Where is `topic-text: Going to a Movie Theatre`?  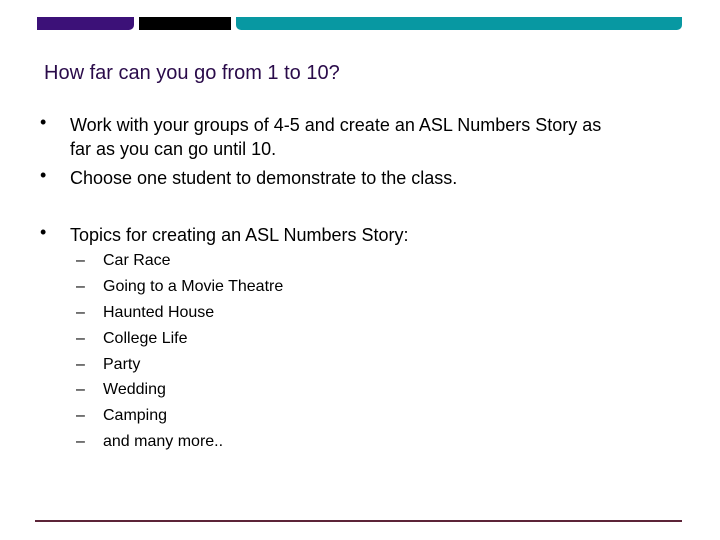 topic-text: Going to a Movie Theatre is located at coordinates (193, 286).